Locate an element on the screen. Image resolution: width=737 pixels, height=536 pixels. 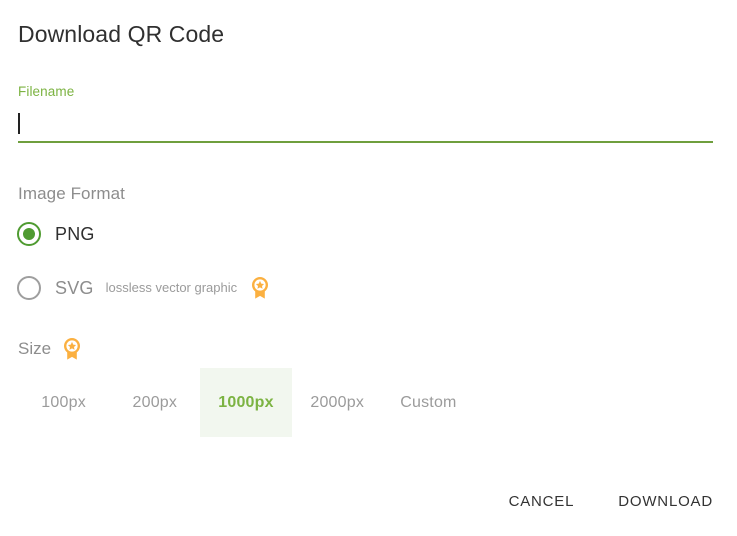
size-heading-row: Size is located at coordinates (50, 349).